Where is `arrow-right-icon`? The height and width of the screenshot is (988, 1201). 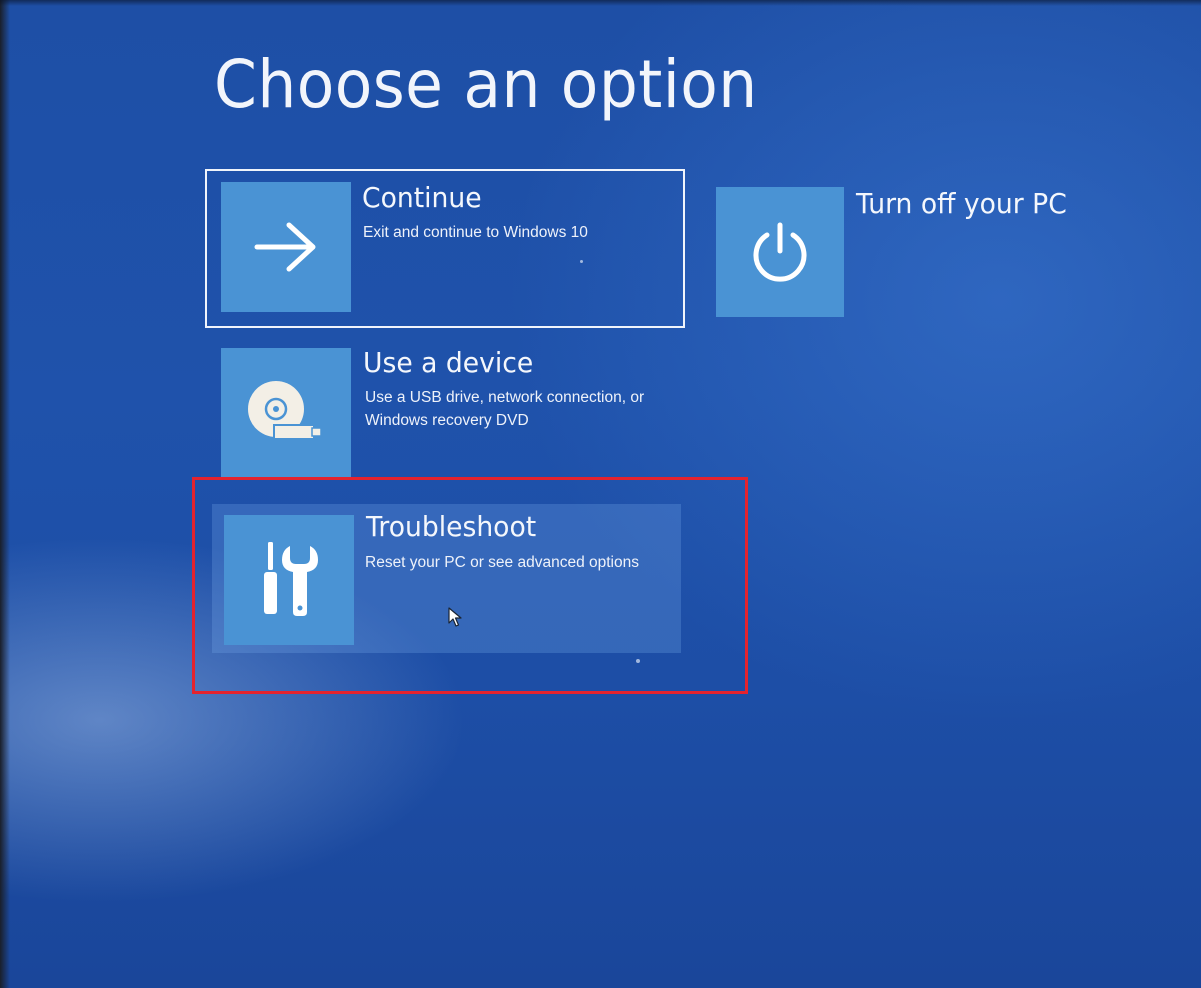
arrow-right-icon is located at coordinates (285, 247).